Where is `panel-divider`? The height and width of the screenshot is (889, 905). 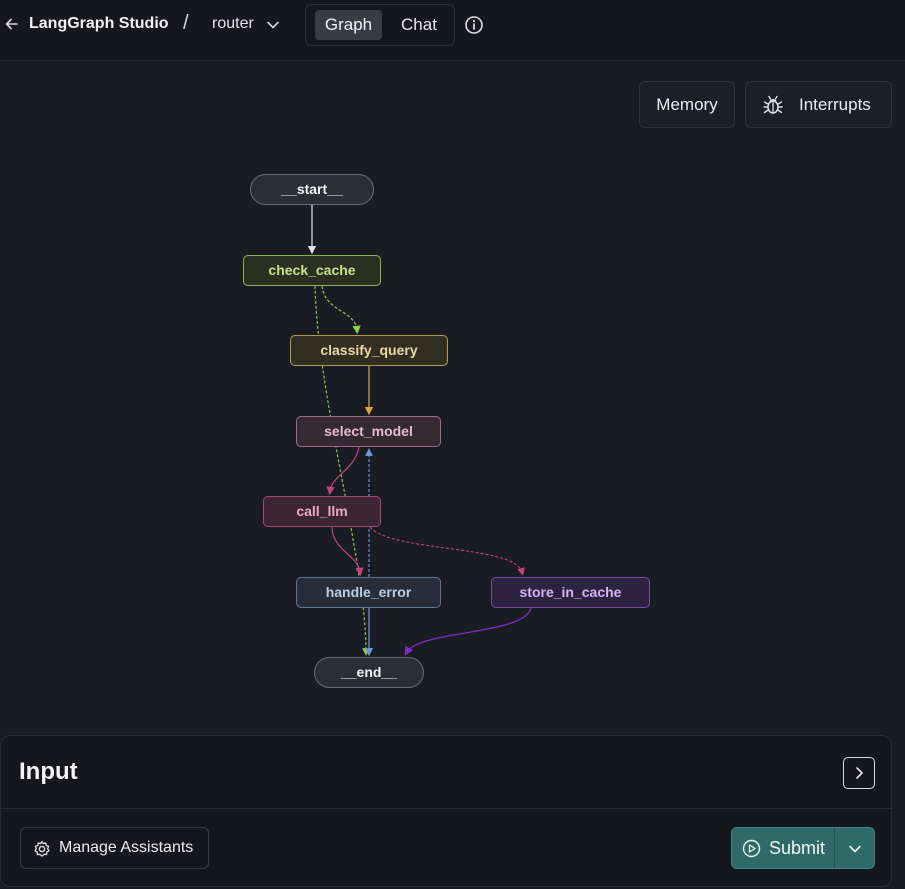 panel-divider is located at coordinates (446, 808).